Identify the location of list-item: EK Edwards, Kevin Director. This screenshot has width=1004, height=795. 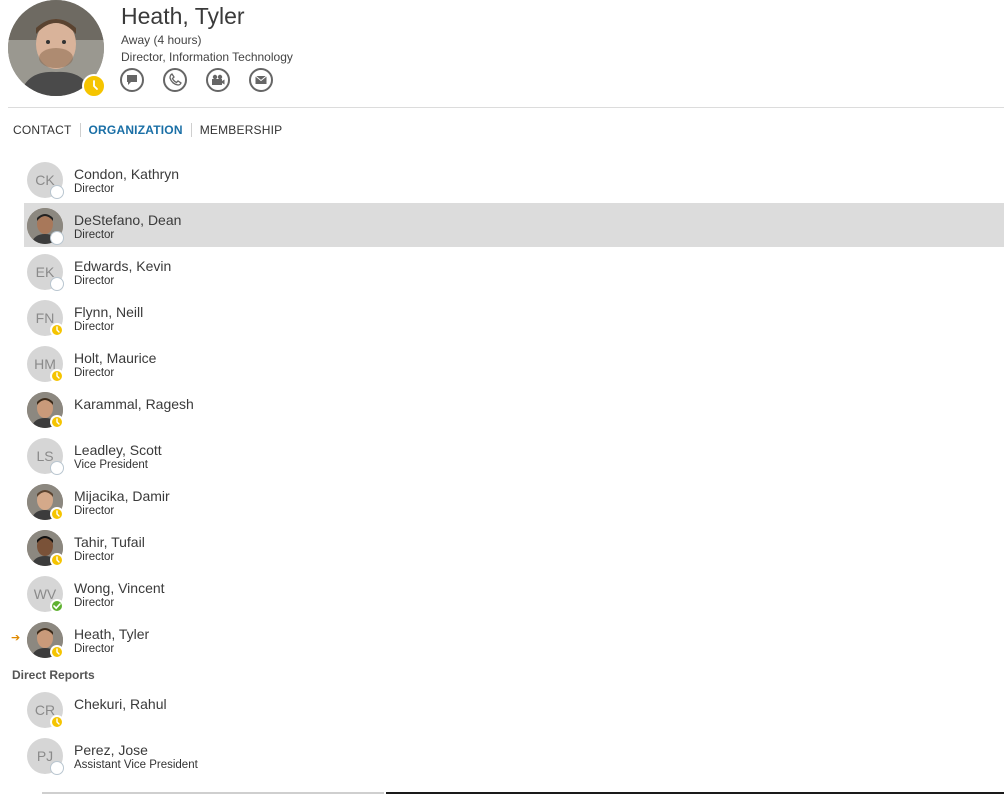
(514, 271).